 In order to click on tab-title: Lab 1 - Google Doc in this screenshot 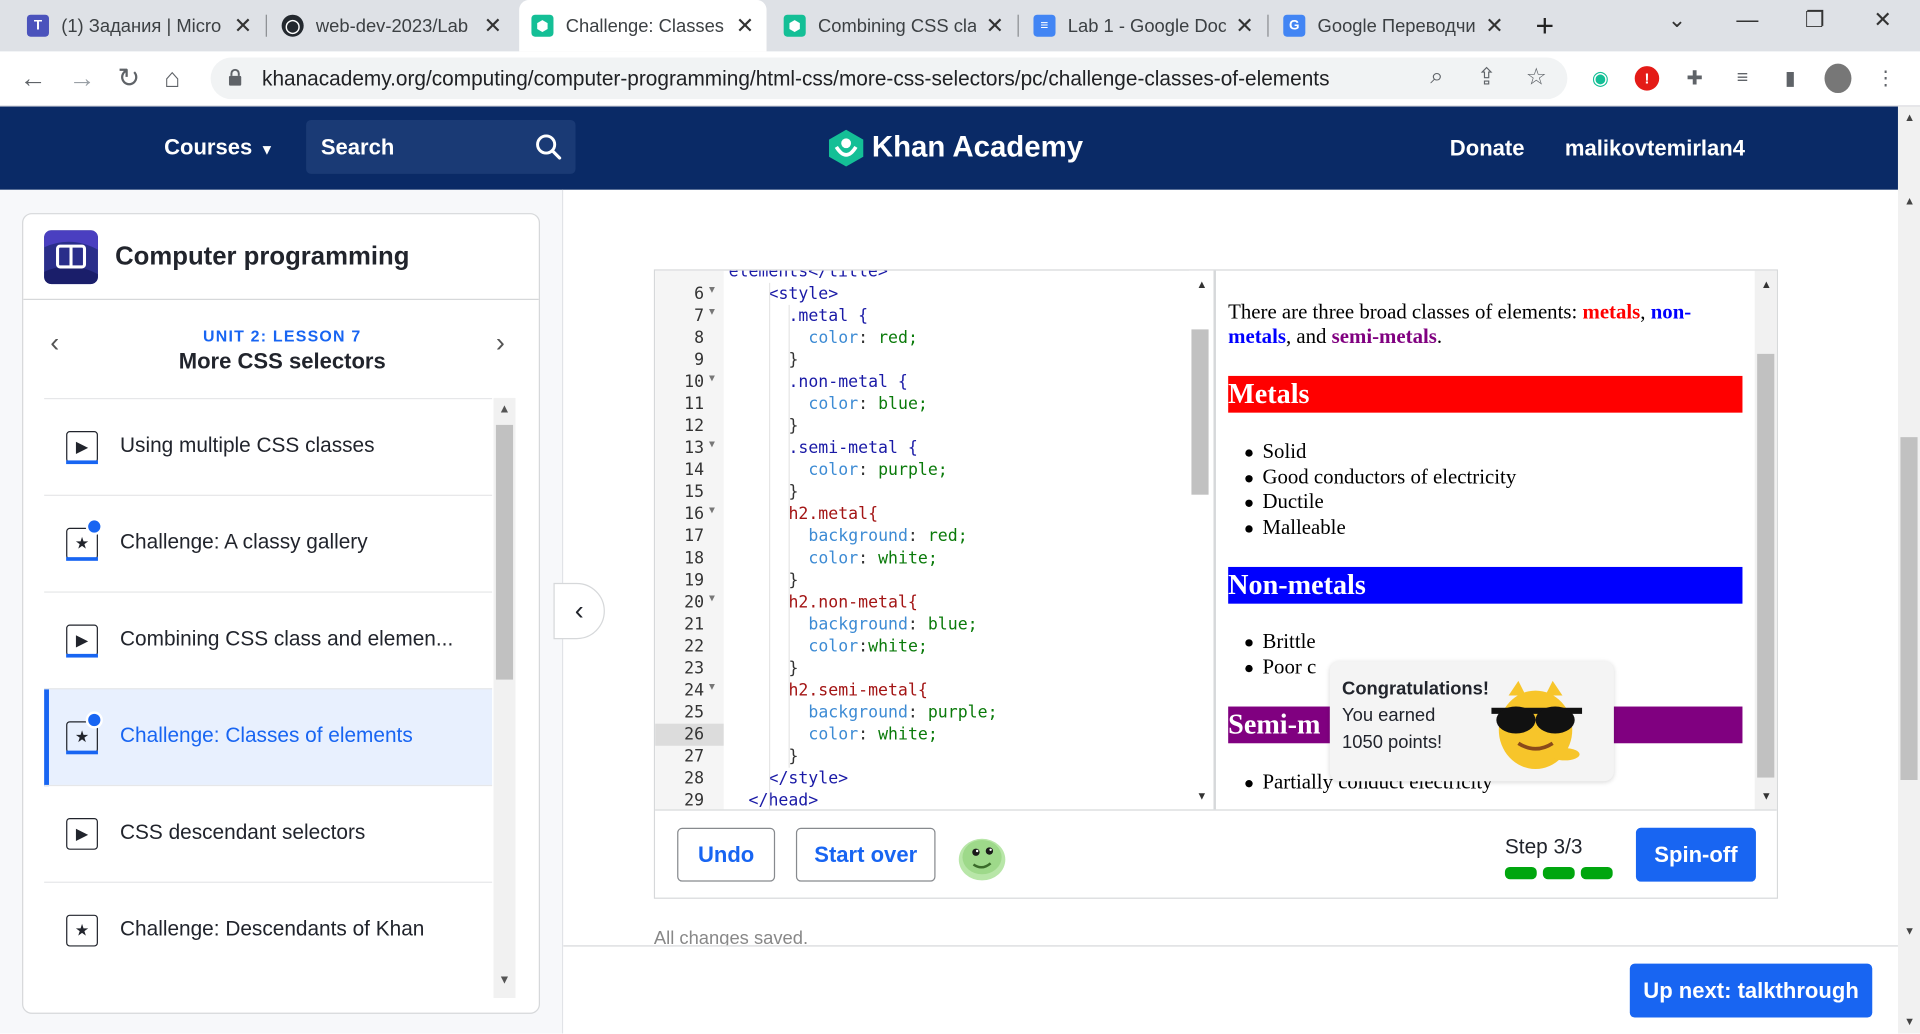, I will do `click(1146, 26)`.